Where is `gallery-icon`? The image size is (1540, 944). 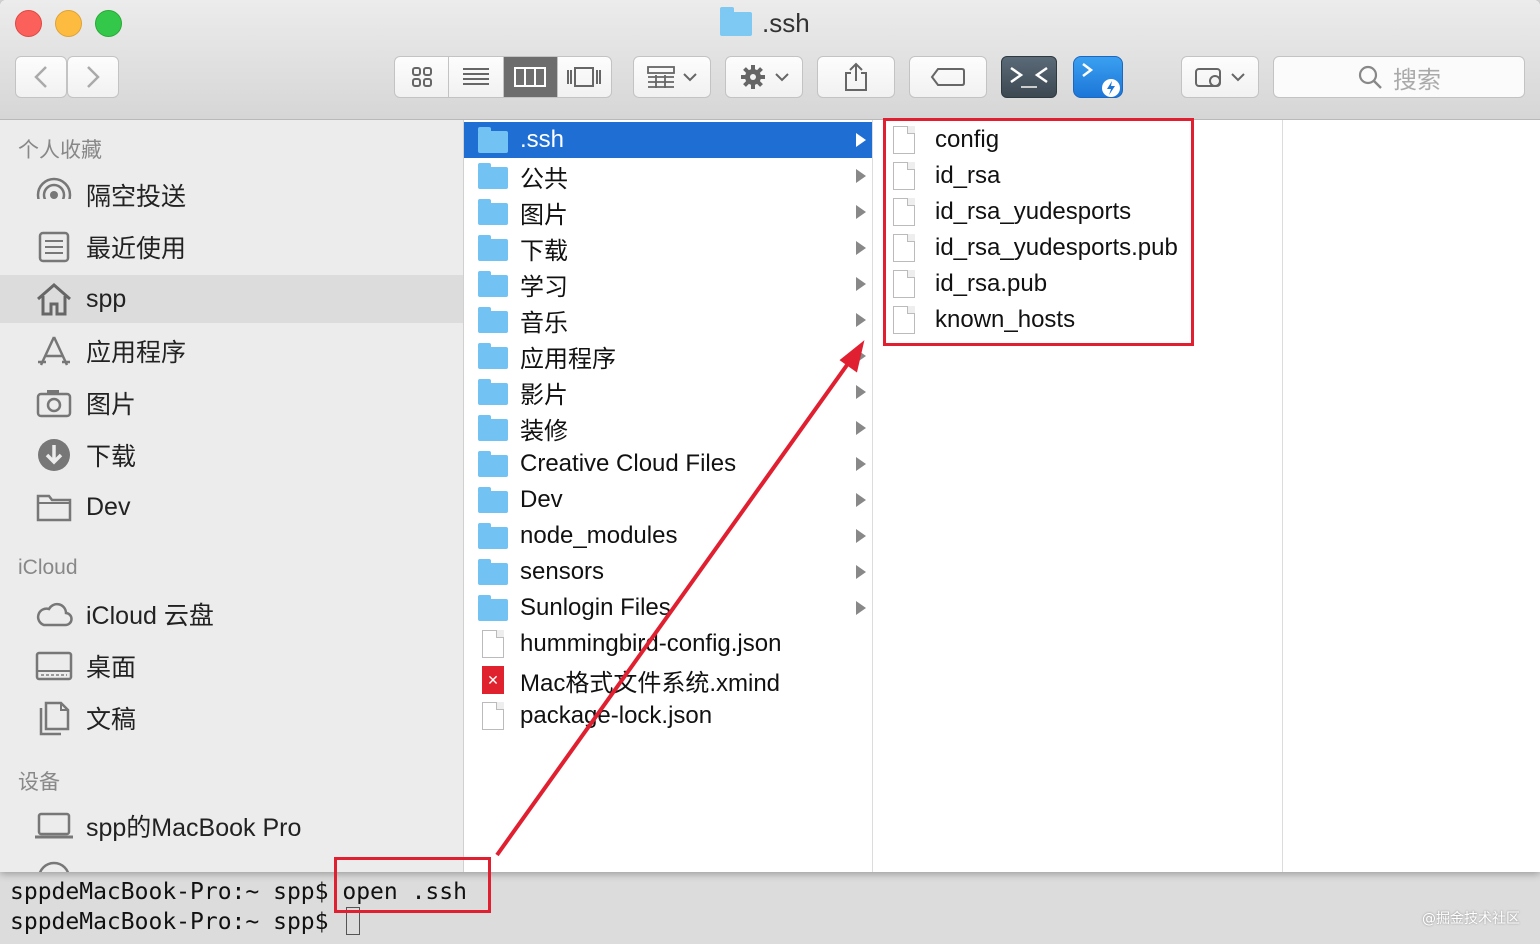 gallery-icon is located at coordinates (584, 77).